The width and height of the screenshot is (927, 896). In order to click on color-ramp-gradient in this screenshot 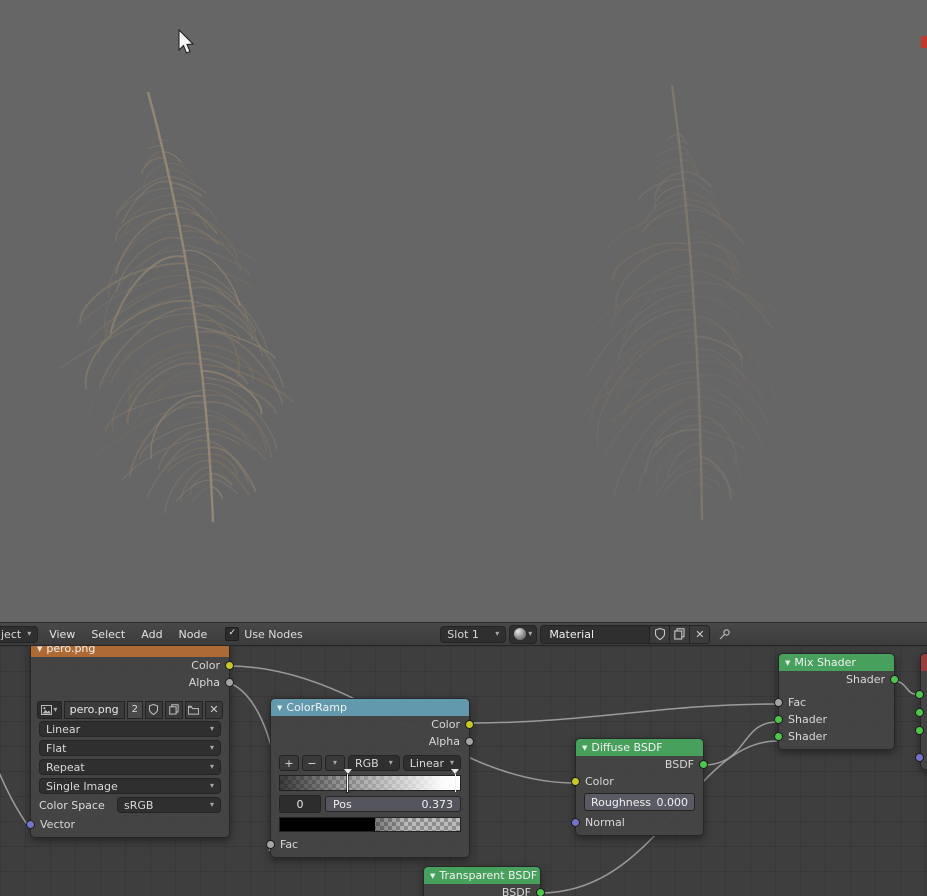, I will do `click(370, 780)`.